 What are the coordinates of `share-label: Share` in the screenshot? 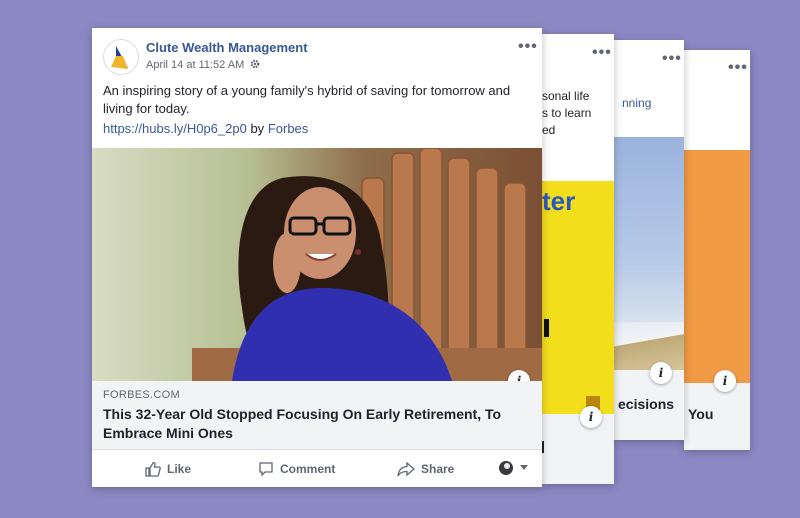 It's located at (438, 469).